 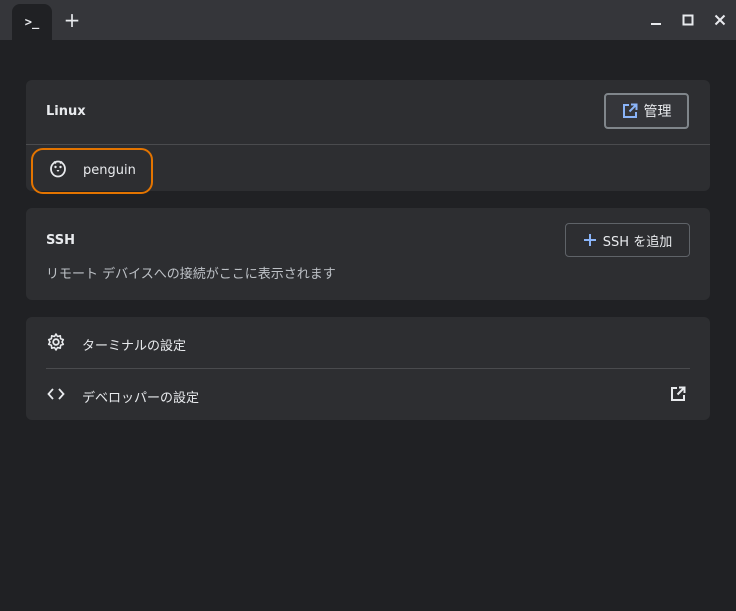 I want to click on plus-icon, so click(x=589, y=240).